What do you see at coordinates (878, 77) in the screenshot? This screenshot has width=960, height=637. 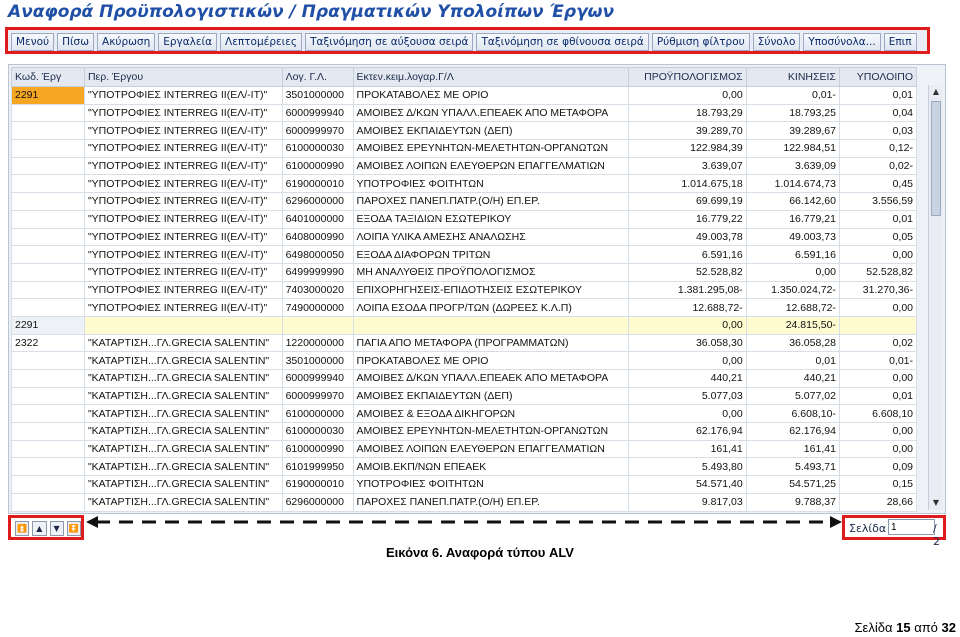 I see `column-header: ΥΠΟΛΟΙΠΟ` at bounding box center [878, 77].